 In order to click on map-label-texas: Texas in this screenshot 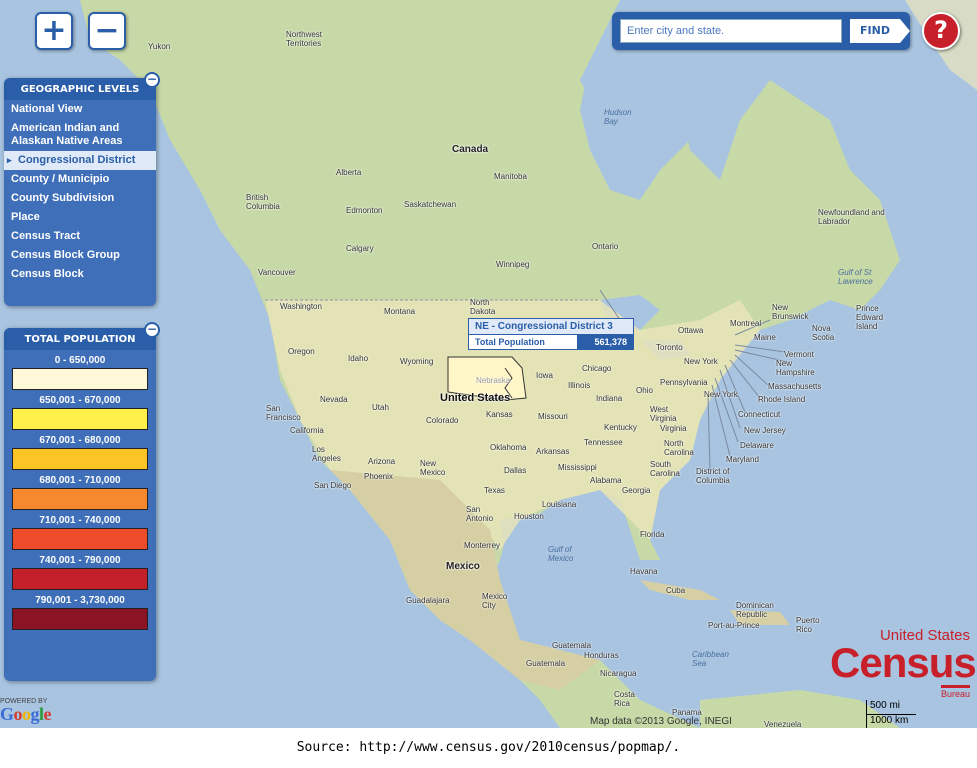, I will do `click(494, 490)`.